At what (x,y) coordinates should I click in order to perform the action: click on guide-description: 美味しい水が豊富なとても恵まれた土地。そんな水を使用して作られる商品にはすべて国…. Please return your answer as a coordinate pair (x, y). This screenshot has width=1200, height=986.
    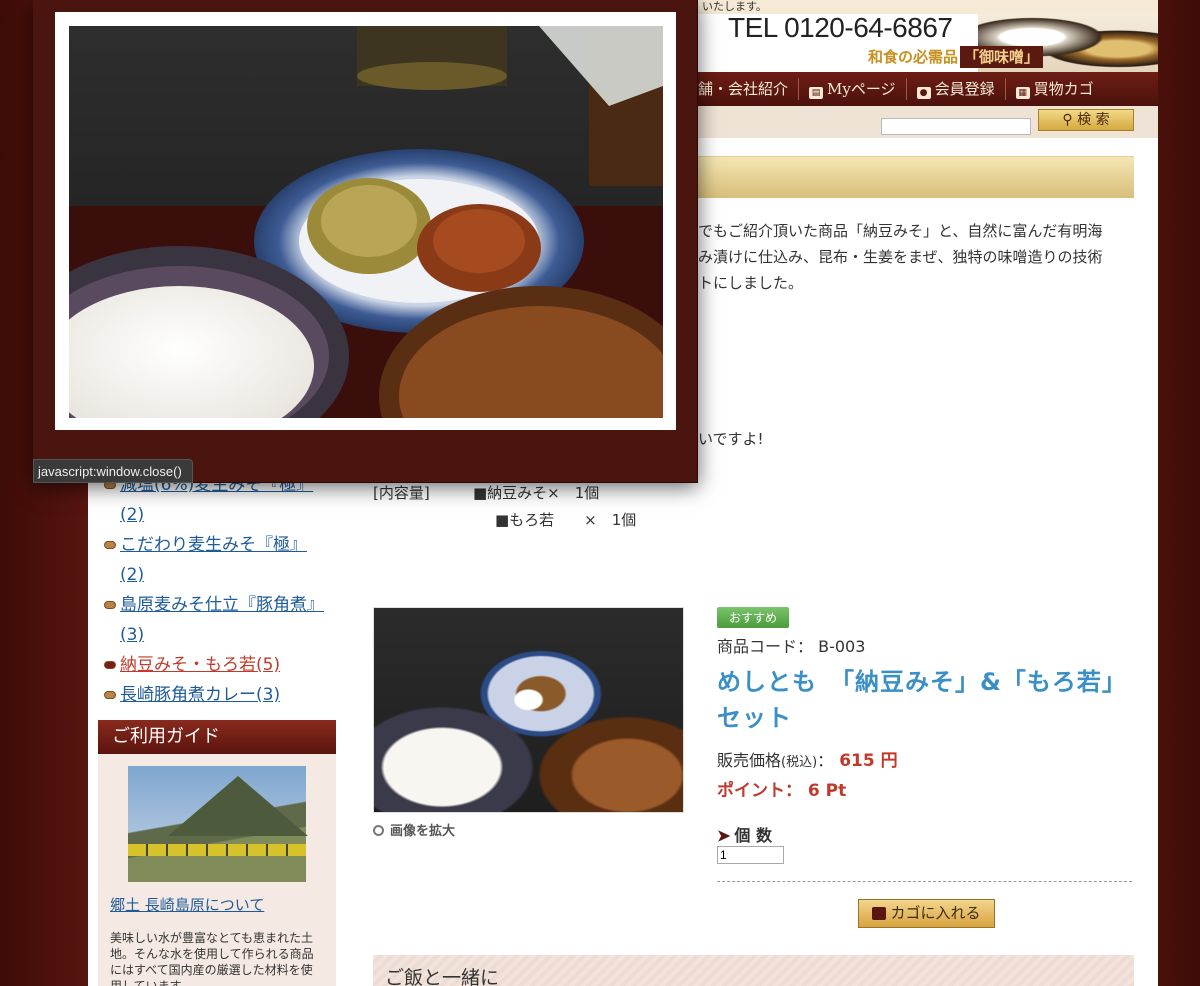
    Looking at the image, I should click on (212, 958).